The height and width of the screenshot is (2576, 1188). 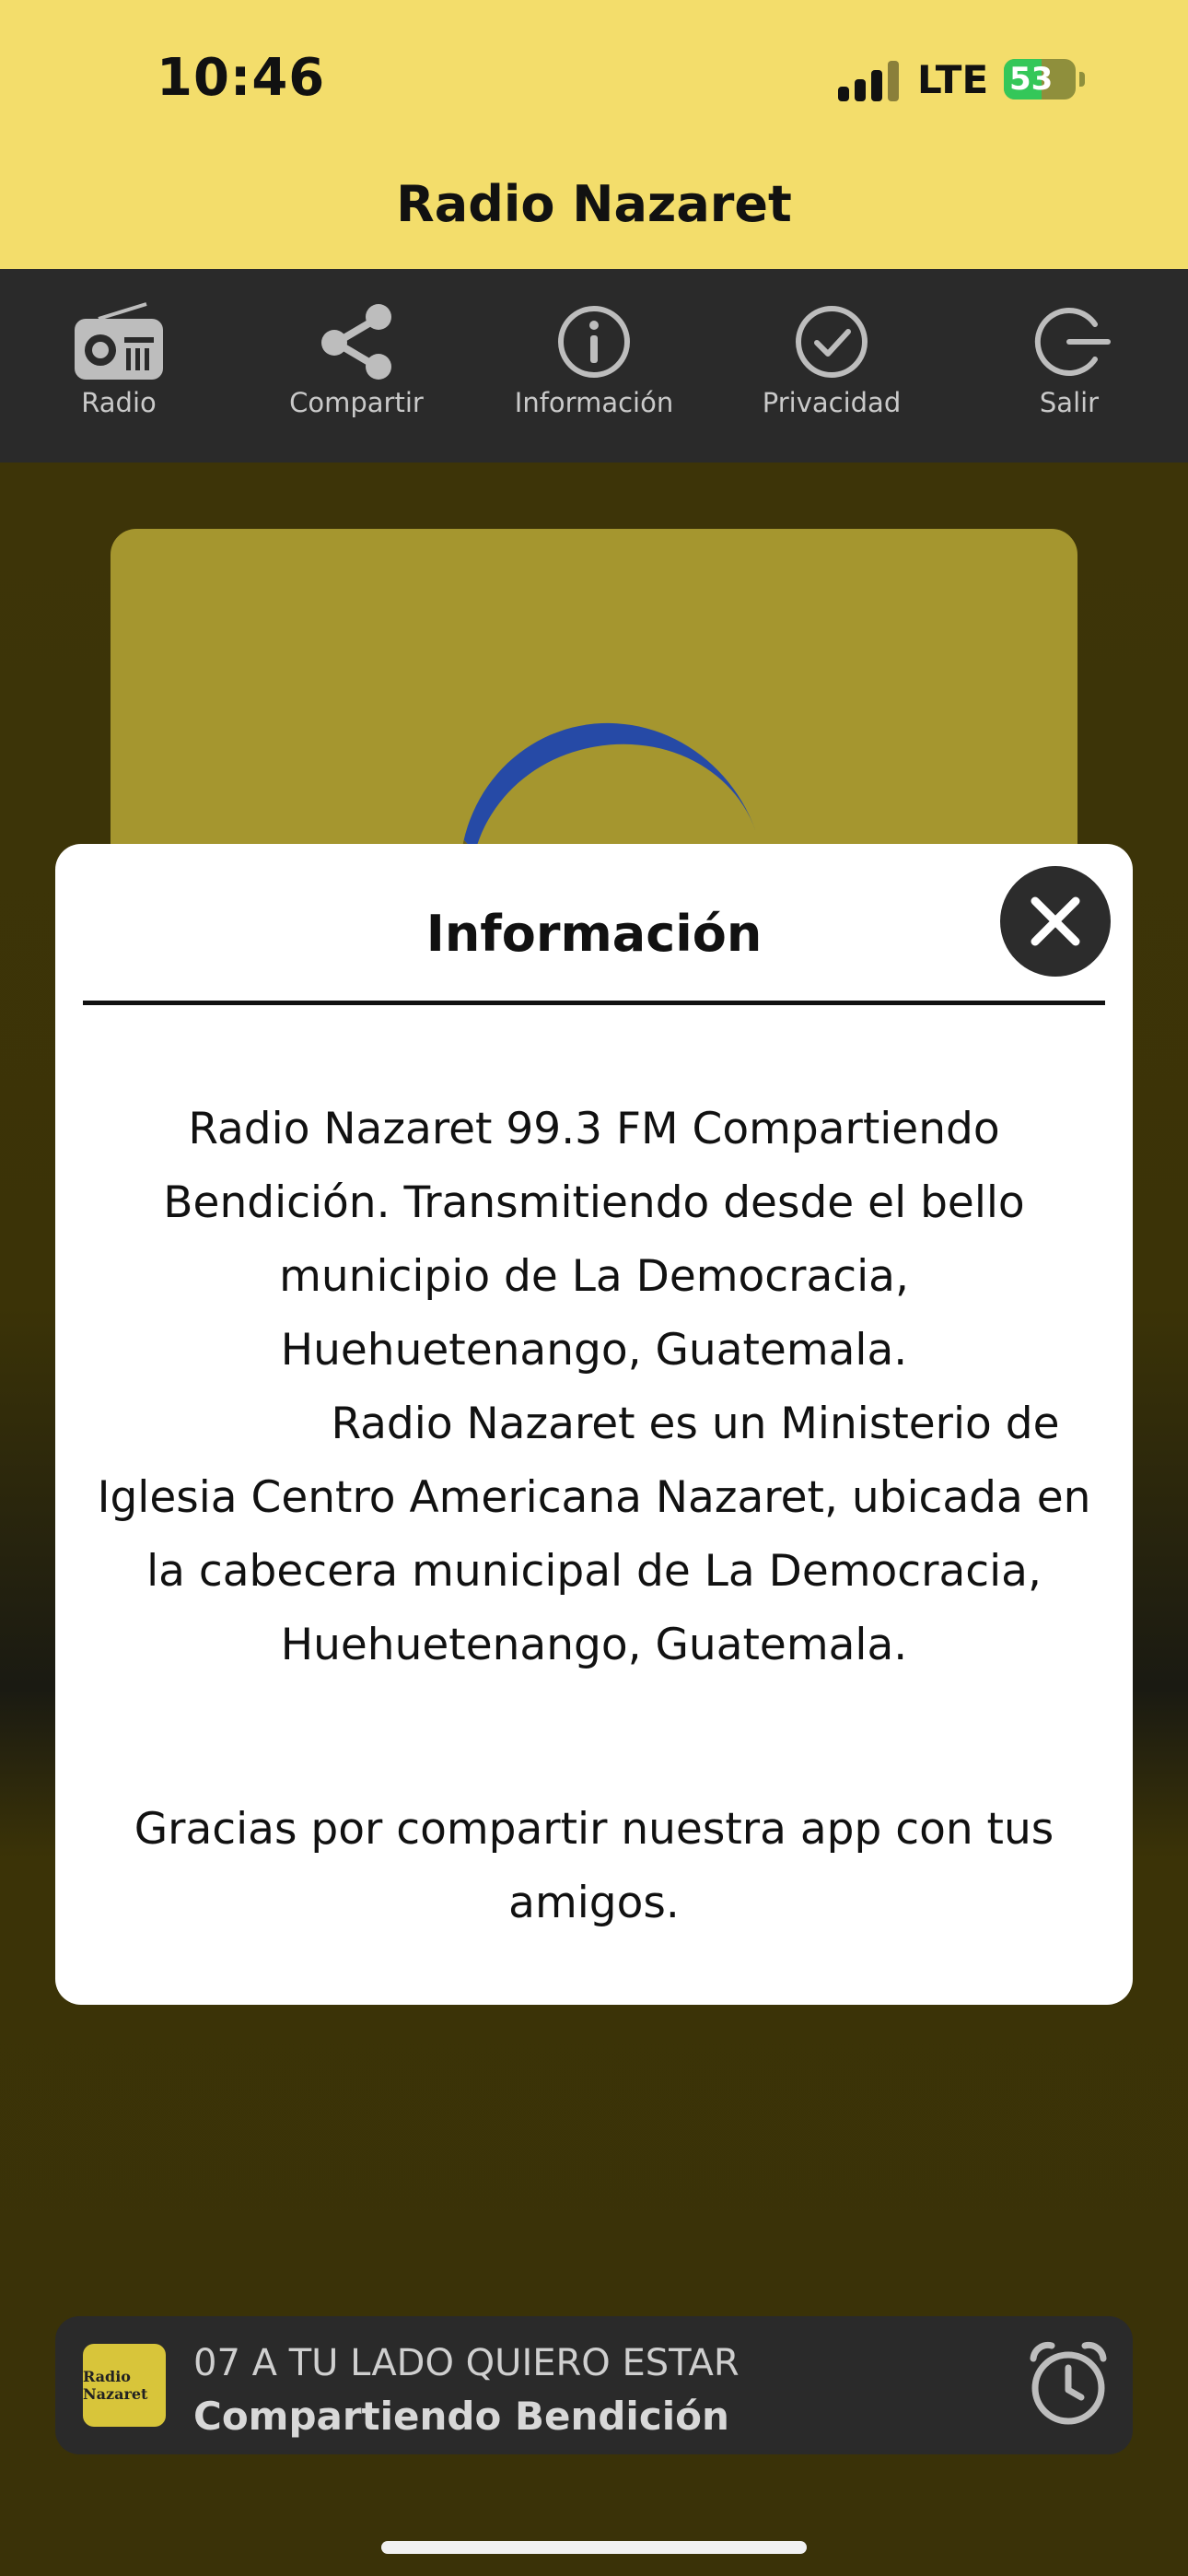 What do you see at coordinates (242, 78) in the screenshot?
I see `status-time: 10:46` at bounding box center [242, 78].